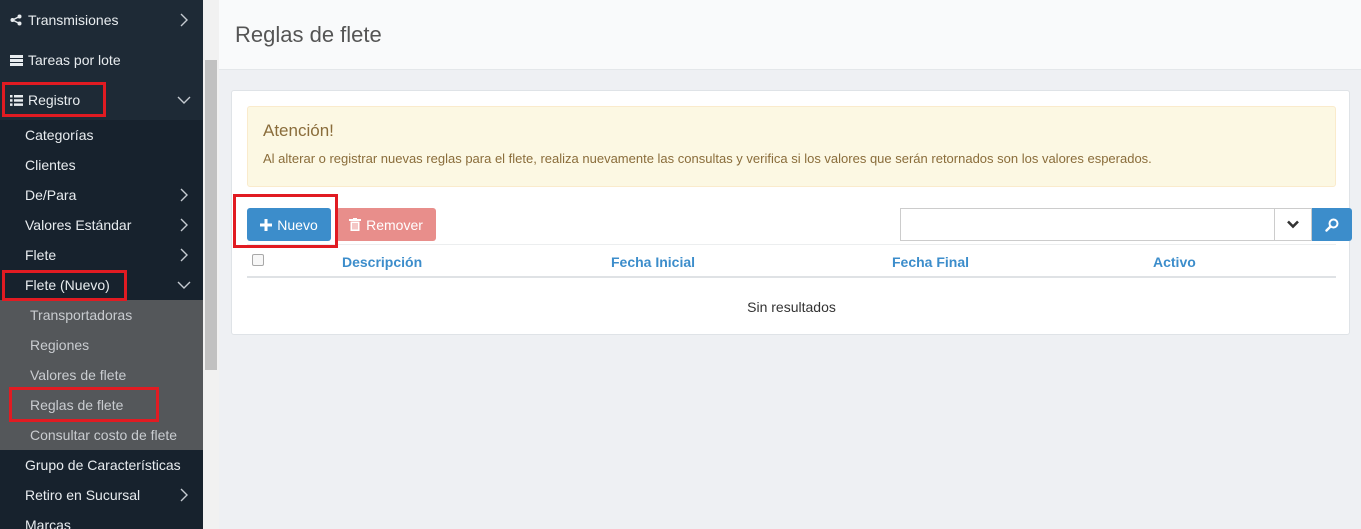  I want to click on search-group, so click(1126, 224).